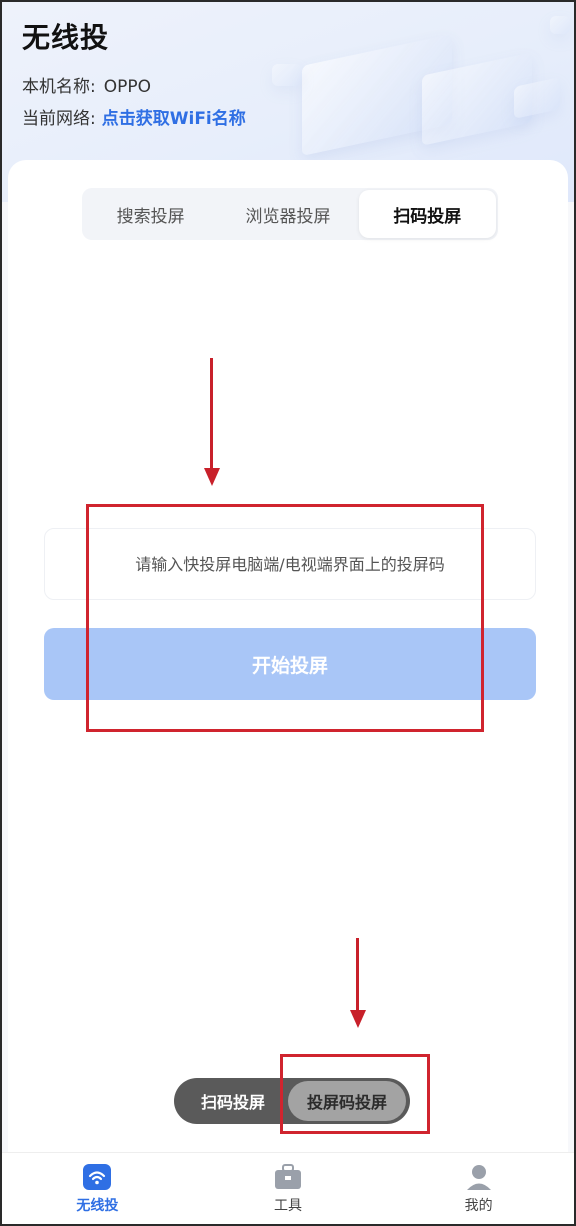 Image resolution: width=576 pixels, height=1226 pixels. What do you see at coordinates (174, 119) in the screenshot?
I see `get-wifi-name-link: 点击获取WiFi名称` at bounding box center [174, 119].